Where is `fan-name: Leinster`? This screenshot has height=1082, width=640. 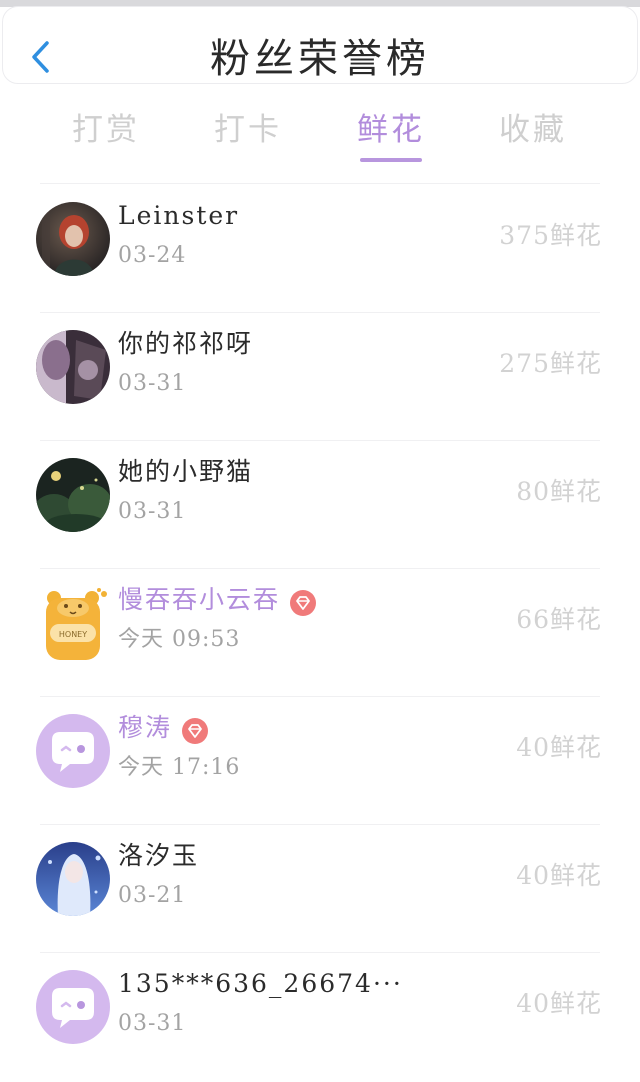 fan-name: Leinster is located at coordinates (179, 215).